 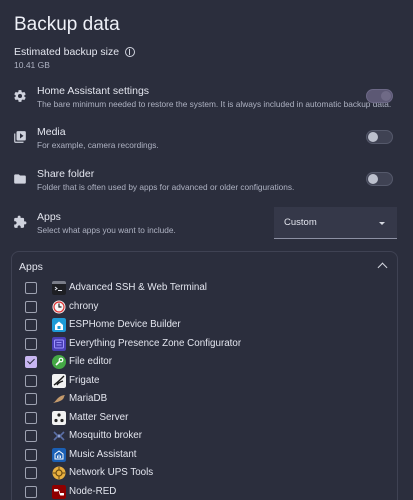 I want to click on folder-icon, so click(x=20, y=179).